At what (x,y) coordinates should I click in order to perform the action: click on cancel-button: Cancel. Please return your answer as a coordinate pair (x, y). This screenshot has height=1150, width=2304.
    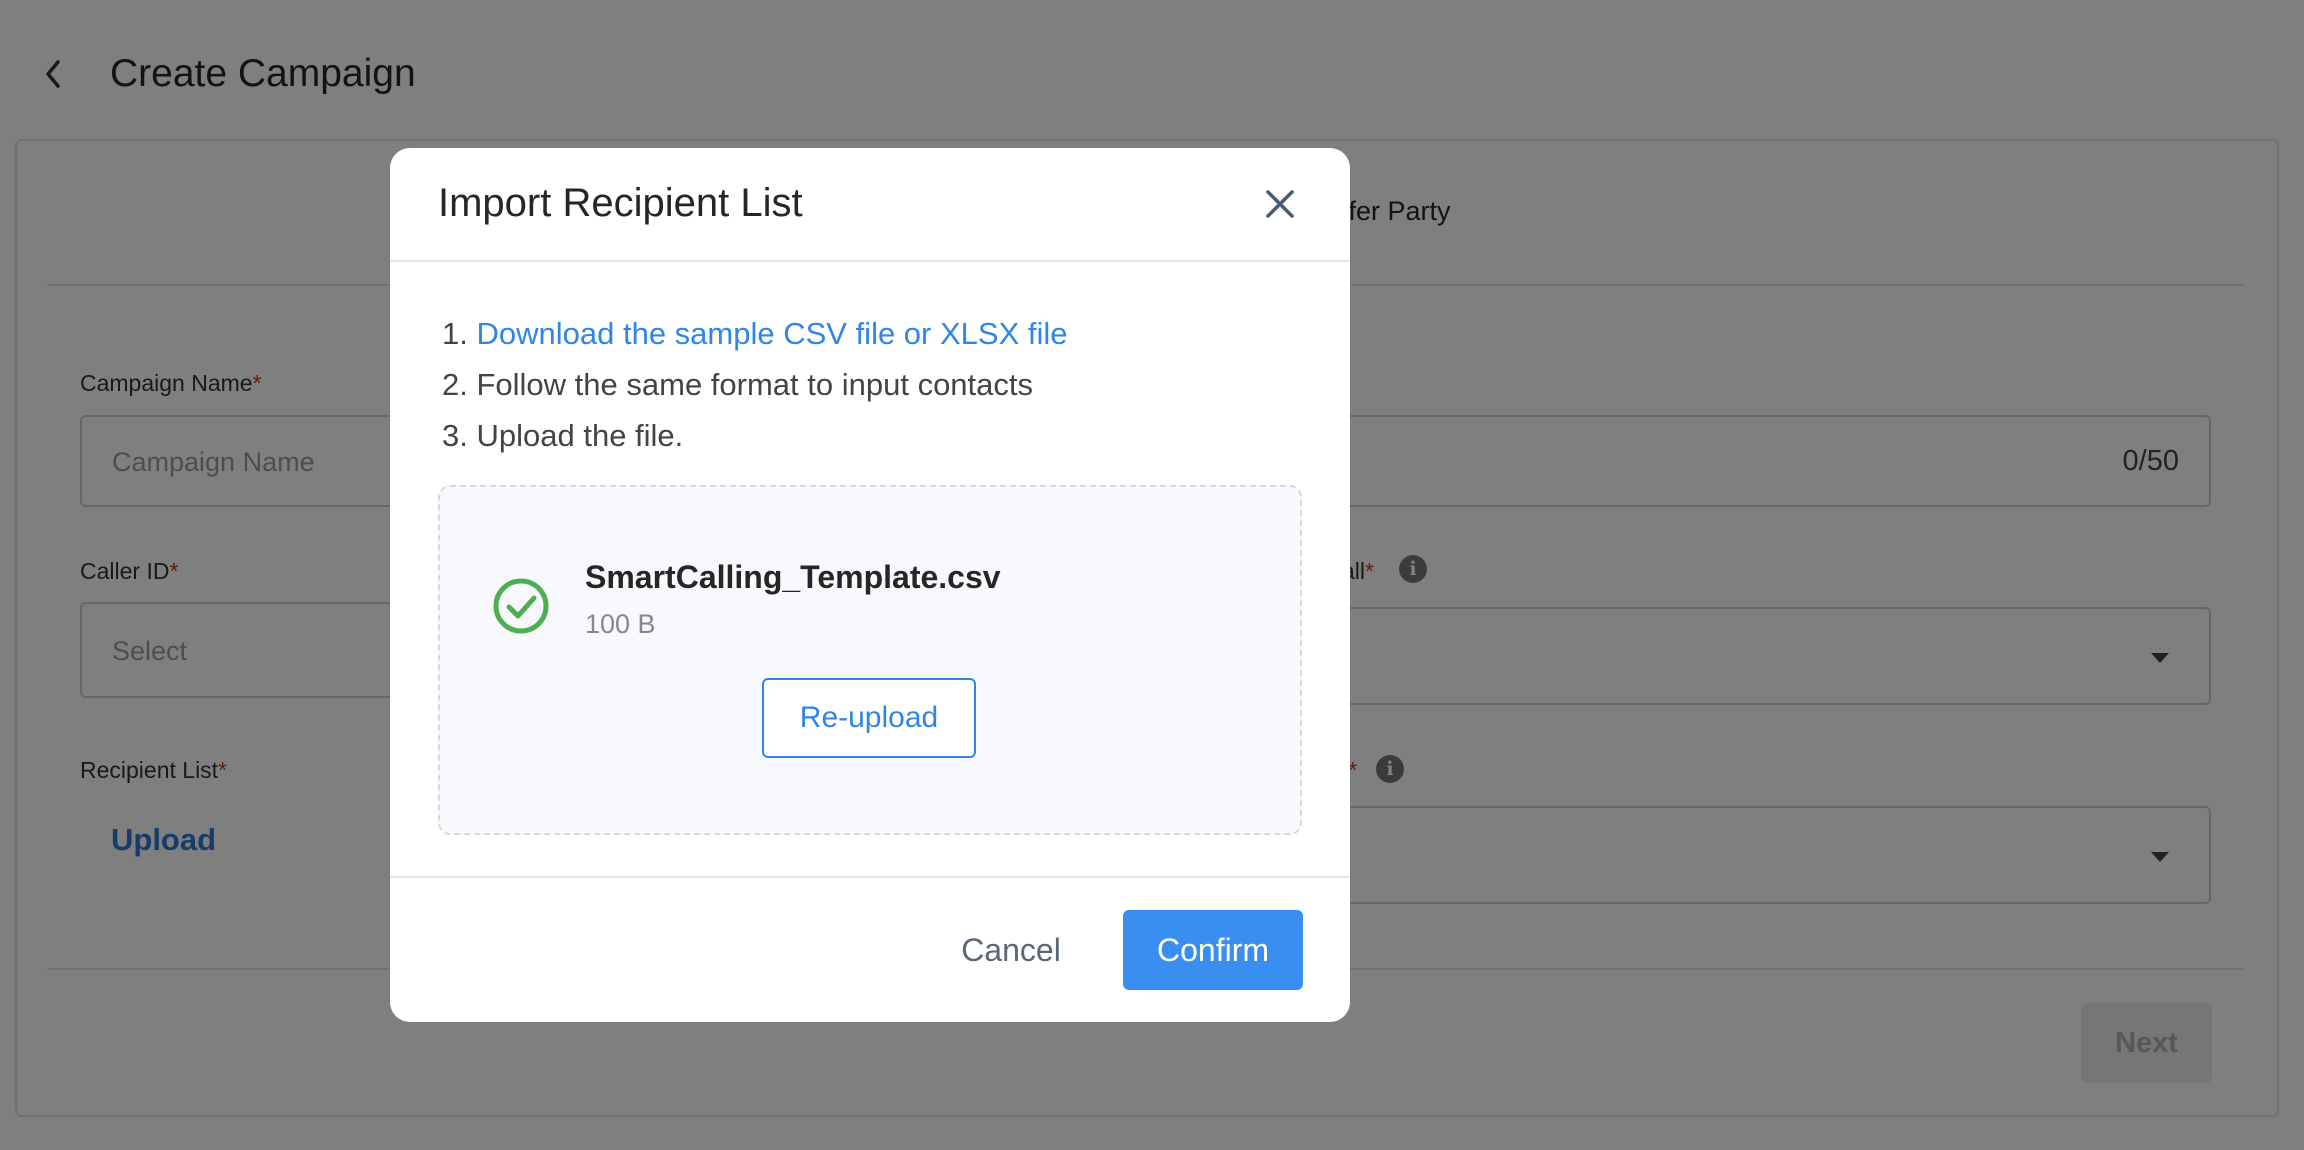
    Looking at the image, I should click on (1011, 950).